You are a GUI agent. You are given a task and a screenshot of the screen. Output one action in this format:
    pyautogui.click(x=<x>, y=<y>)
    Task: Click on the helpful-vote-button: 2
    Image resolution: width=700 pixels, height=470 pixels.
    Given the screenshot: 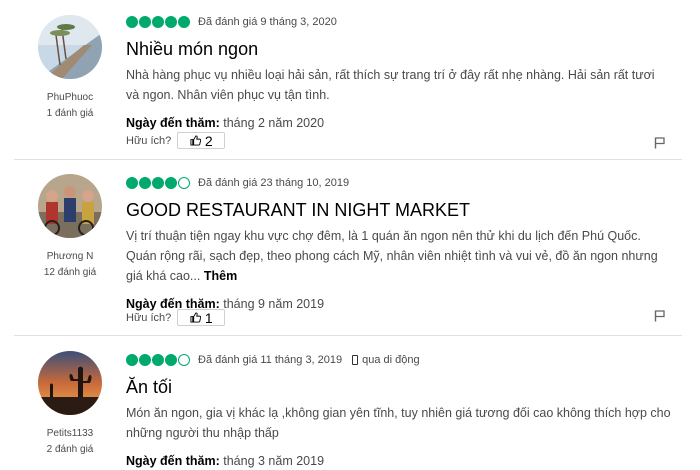 What is the action you would take?
    pyautogui.click(x=201, y=140)
    